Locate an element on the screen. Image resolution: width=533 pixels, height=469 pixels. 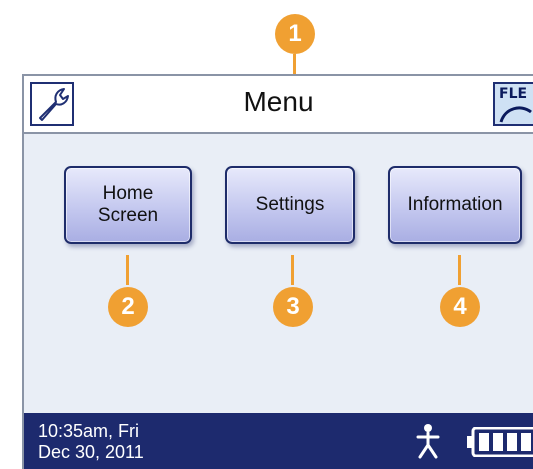
callout-4: 4 is located at coordinates (460, 307).